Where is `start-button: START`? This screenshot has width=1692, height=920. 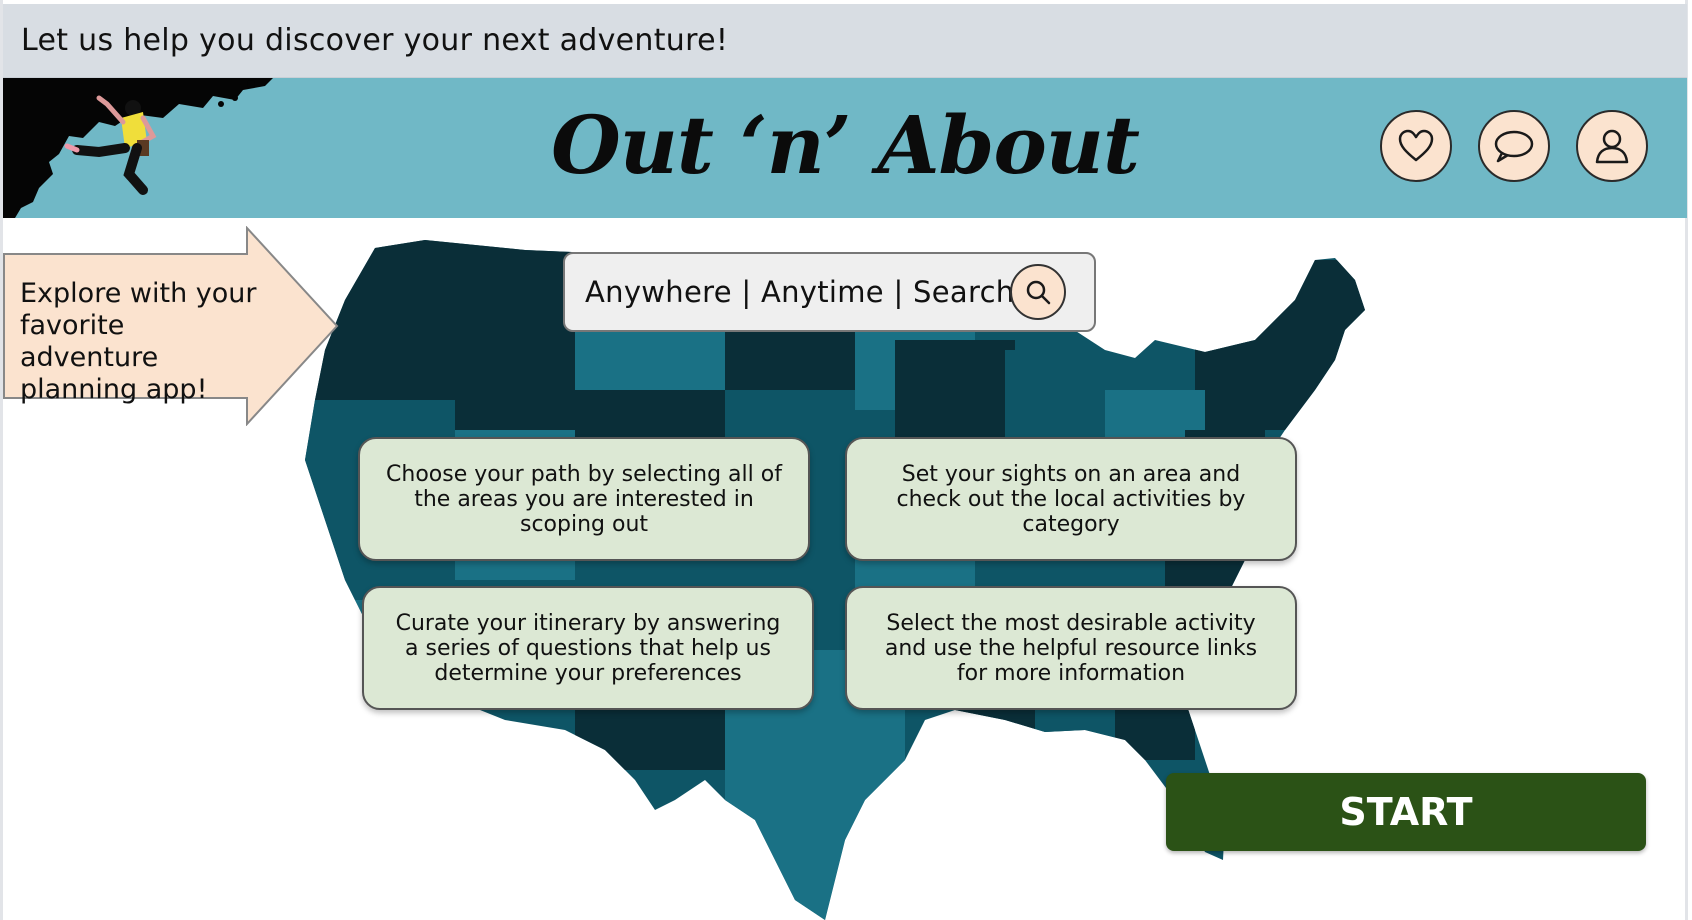
start-button: START is located at coordinates (1406, 812).